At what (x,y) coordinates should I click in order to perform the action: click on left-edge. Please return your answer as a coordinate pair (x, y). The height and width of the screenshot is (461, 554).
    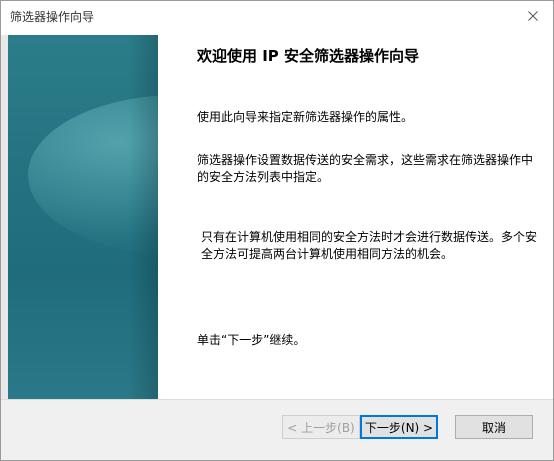
    Looking at the image, I should click on (4, 217).